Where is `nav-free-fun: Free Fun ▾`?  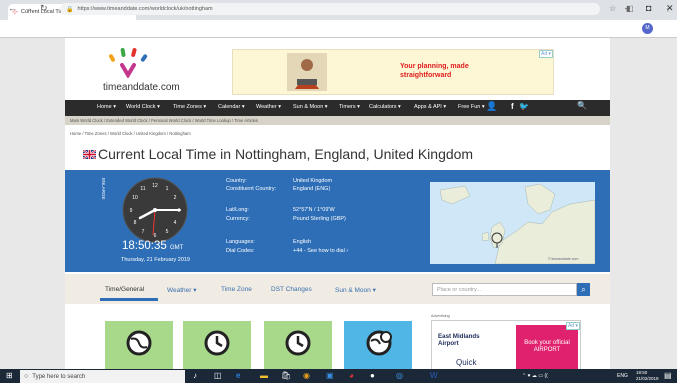
nav-free-fun: Free Fun ▾ is located at coordinates (471, 107).